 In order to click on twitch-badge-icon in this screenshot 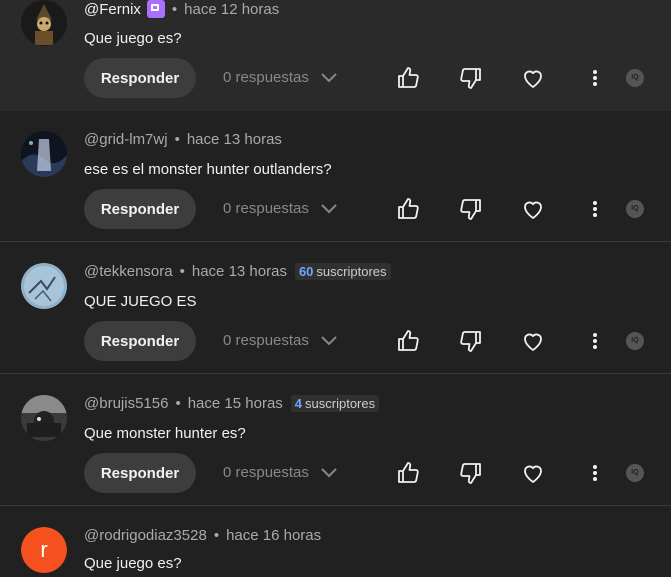, I will do `click(155, 9)`.